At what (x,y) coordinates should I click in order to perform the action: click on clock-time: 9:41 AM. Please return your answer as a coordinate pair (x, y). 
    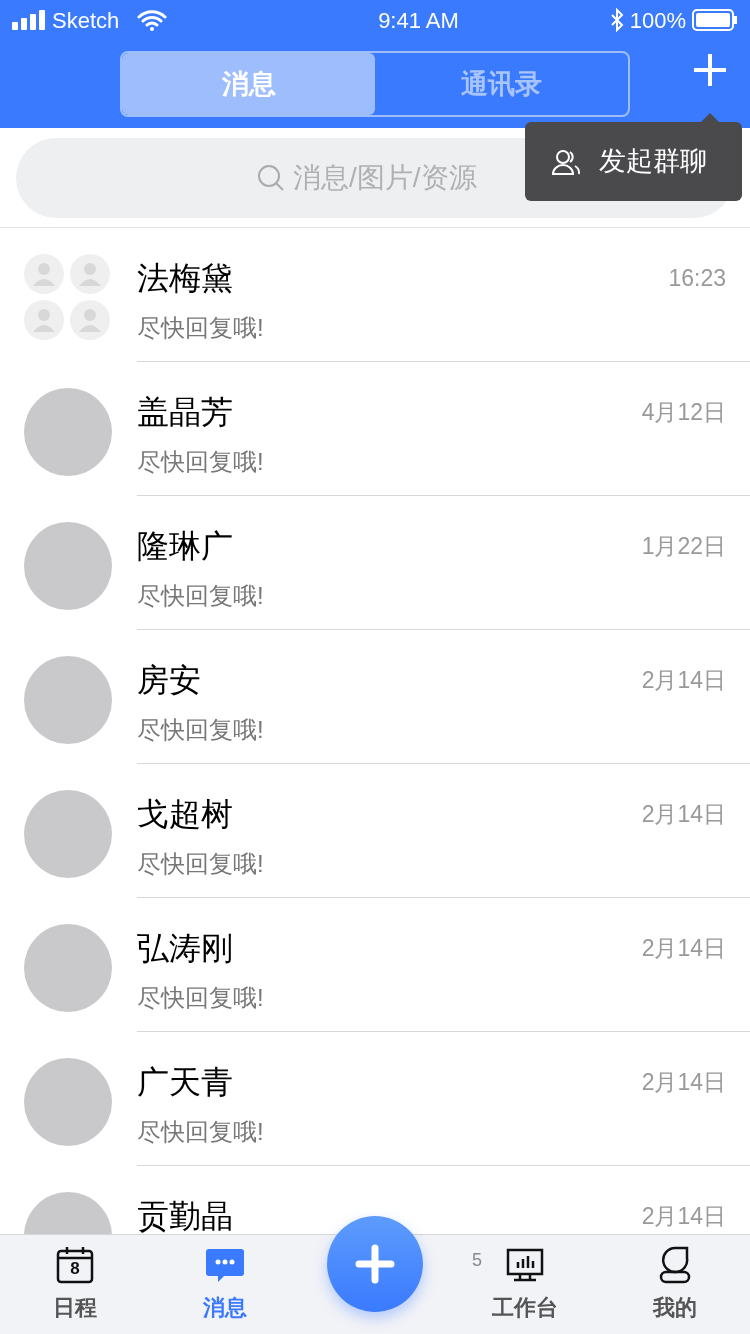
    Looking at the image, I should click on (418, 20).